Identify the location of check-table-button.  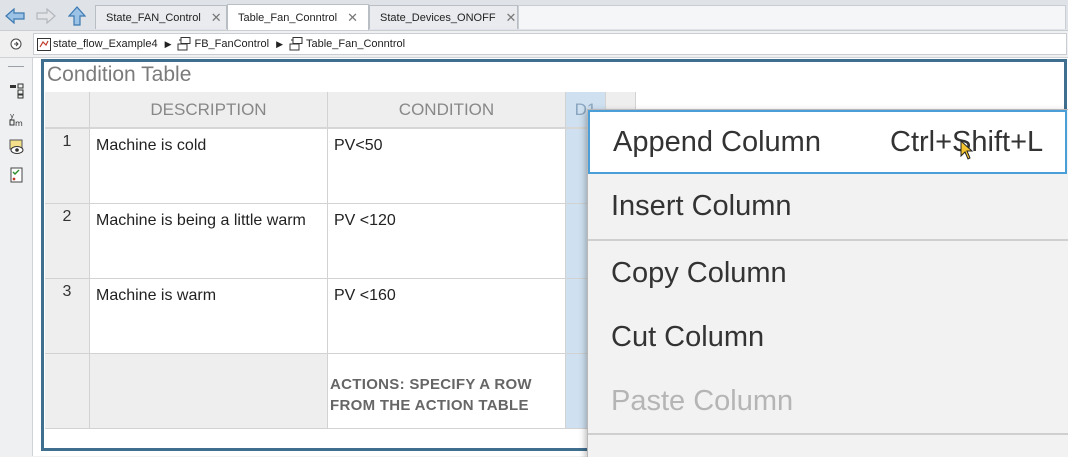
(17, 175).